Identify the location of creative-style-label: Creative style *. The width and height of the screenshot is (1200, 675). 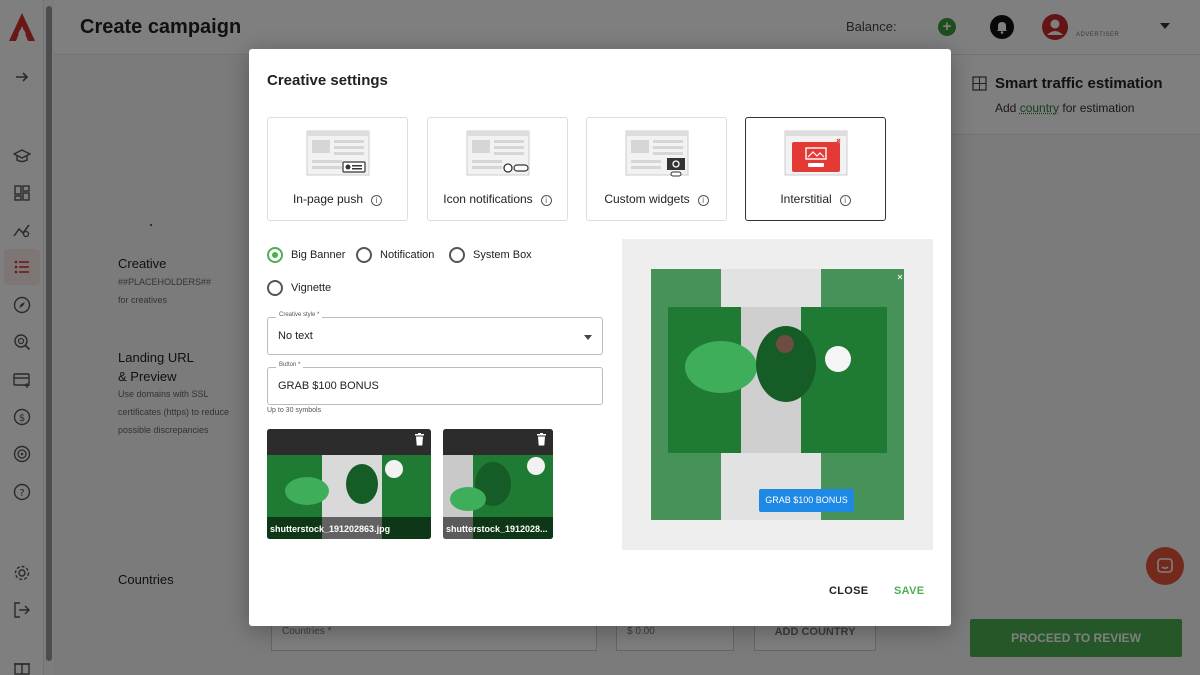
(299, 315).